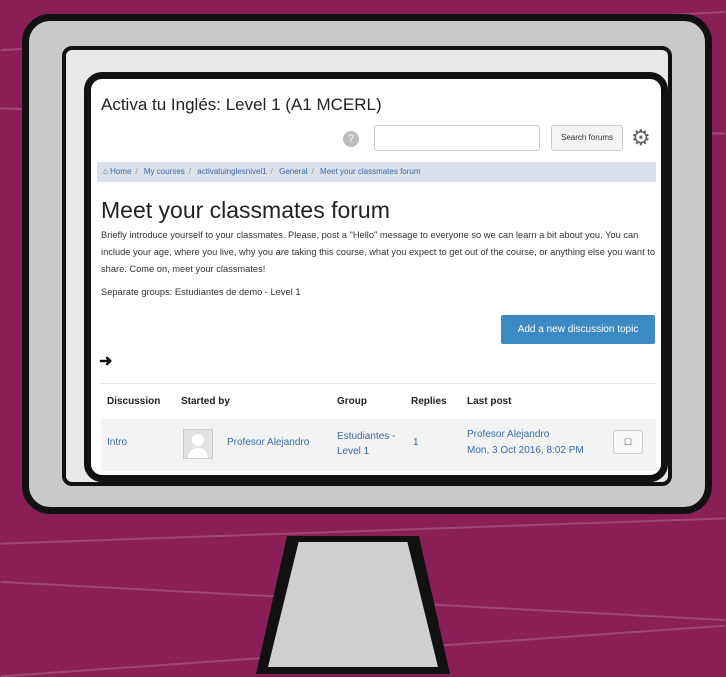 This screenshot has height=677, width=726. I want to click on breadcrumb-course: activatuinglesnivel1, so click(231, 171).